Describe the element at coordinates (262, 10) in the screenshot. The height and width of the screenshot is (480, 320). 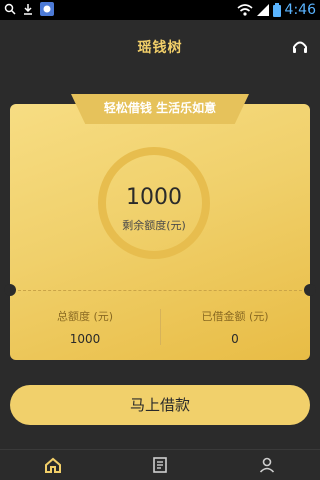
I see `signal-icon` at that location.